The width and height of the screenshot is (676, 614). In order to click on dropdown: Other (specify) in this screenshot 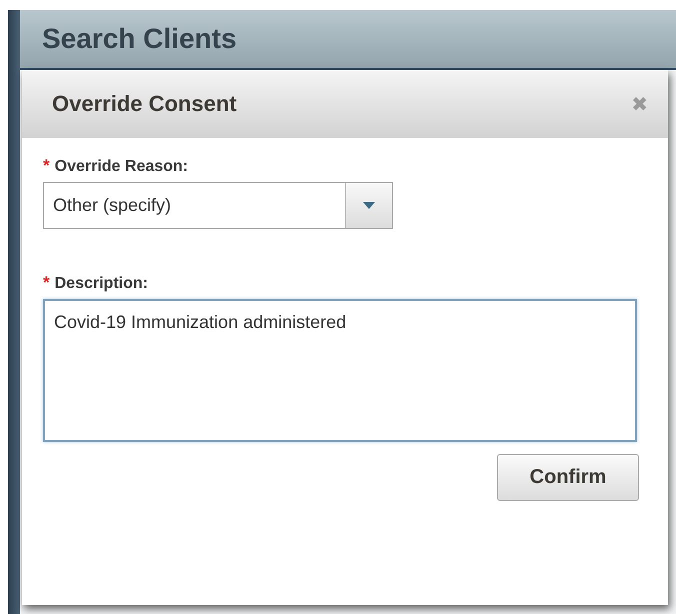, I will do `click(218, 205)`.